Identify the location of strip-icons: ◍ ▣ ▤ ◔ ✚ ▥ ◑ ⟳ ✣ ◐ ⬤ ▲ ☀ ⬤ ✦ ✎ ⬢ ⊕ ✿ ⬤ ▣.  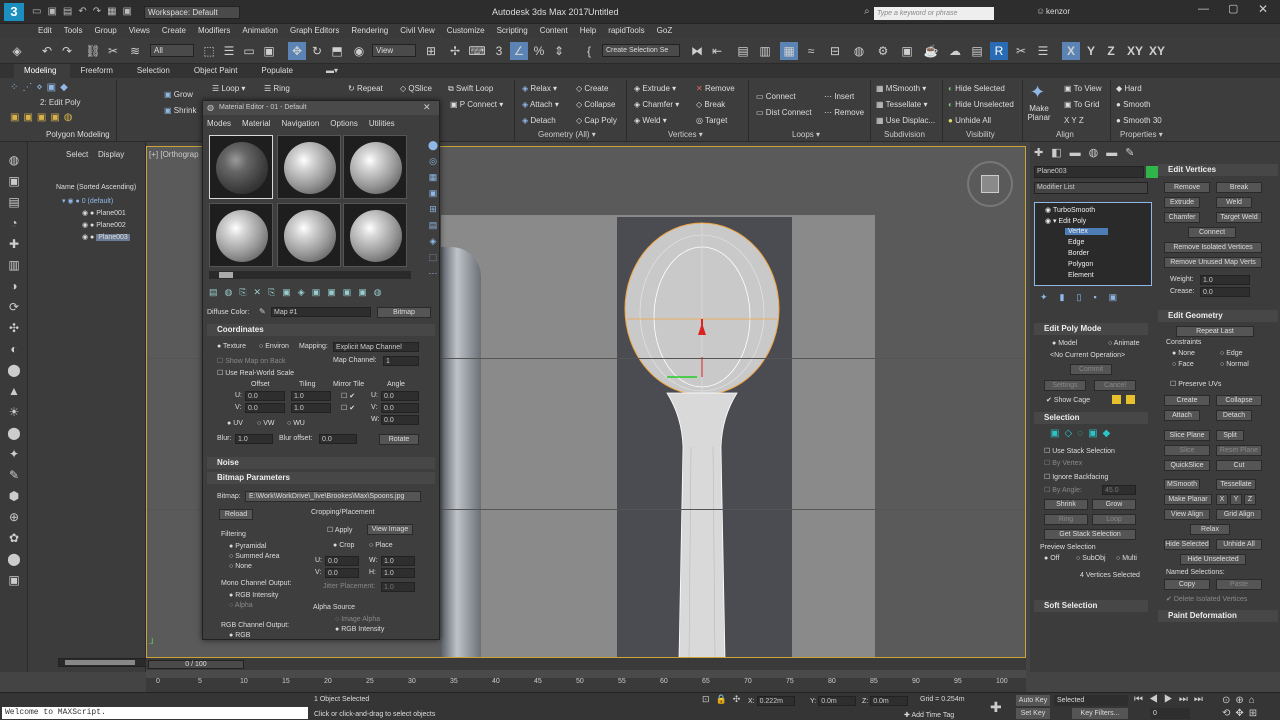
(14, 370).